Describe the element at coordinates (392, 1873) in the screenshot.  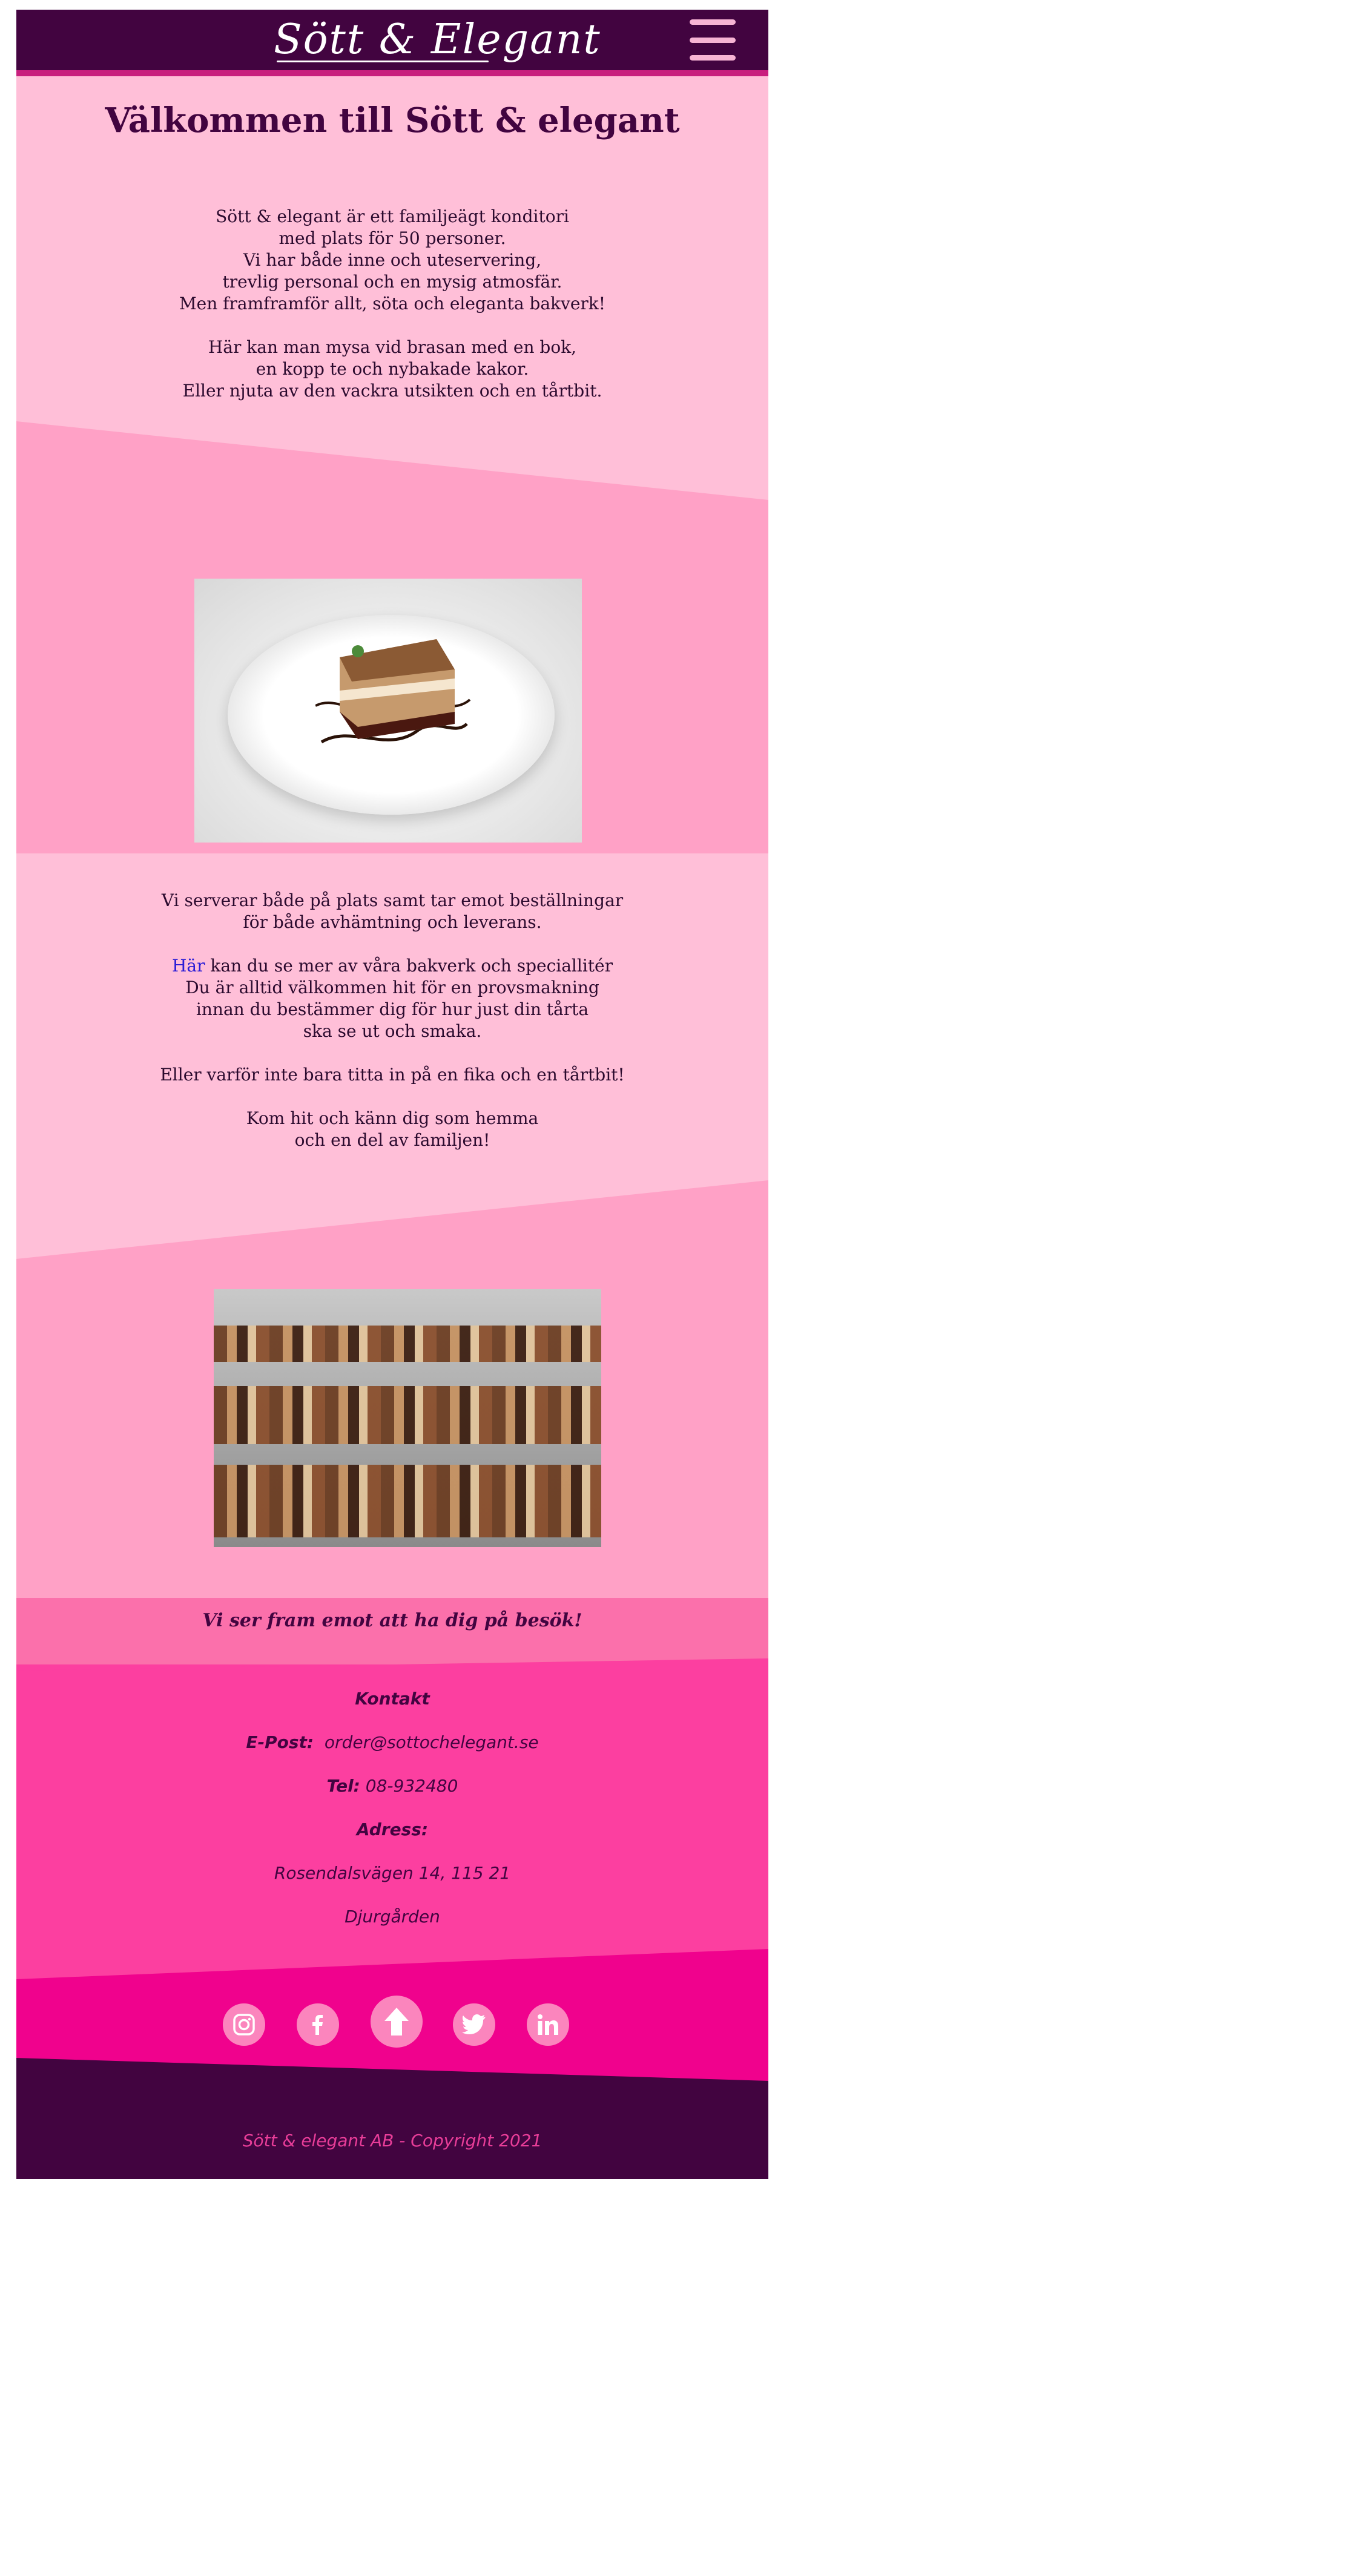
I see `address-street: Rosendalsvägen 14, 115 21` at that location.